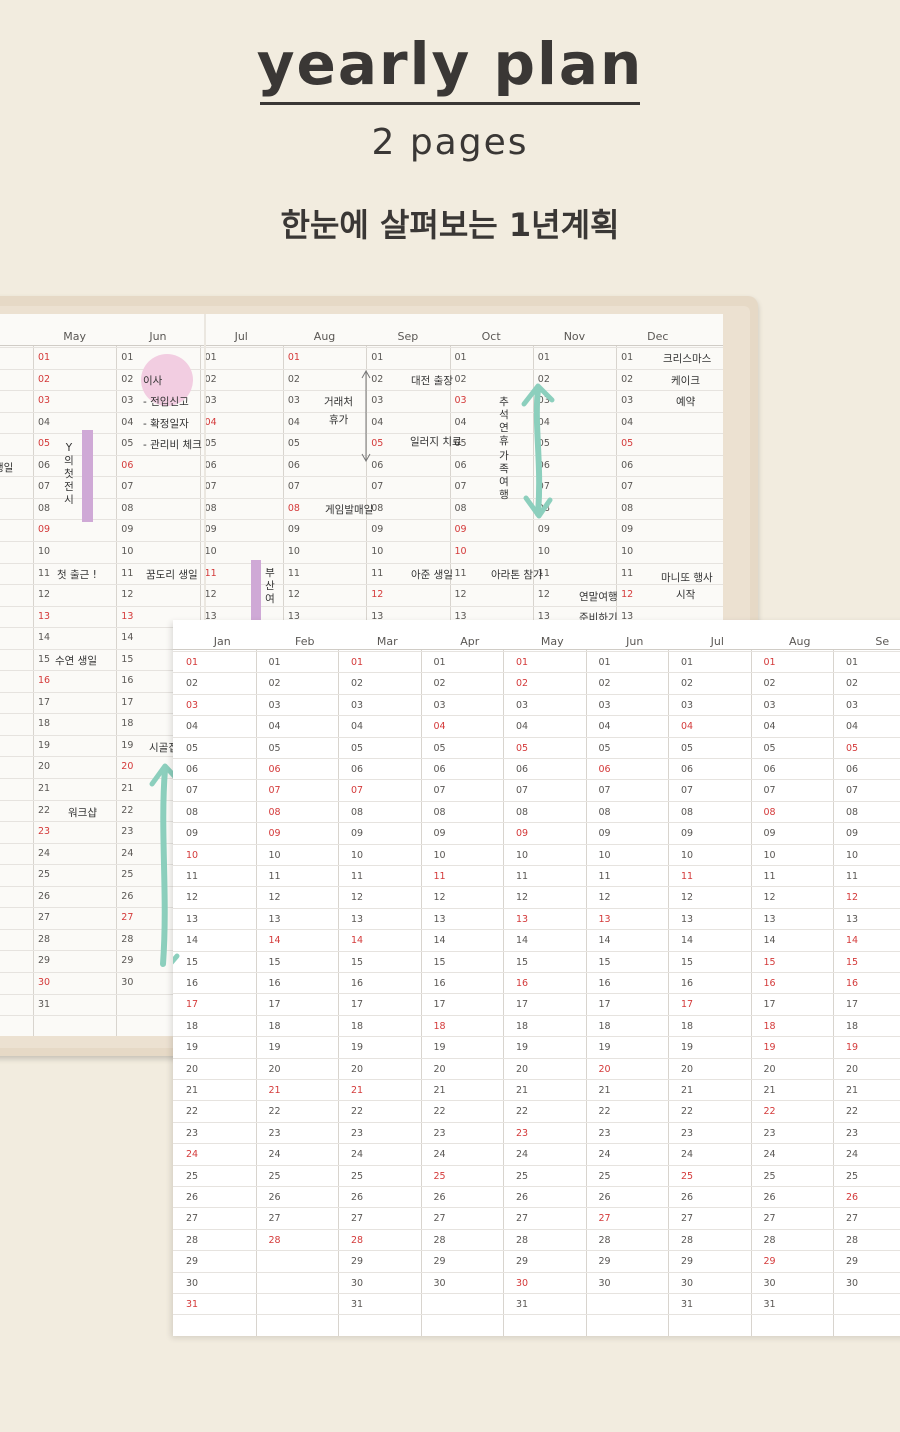  I want to click on arrow-annotations, so click(176, 959).